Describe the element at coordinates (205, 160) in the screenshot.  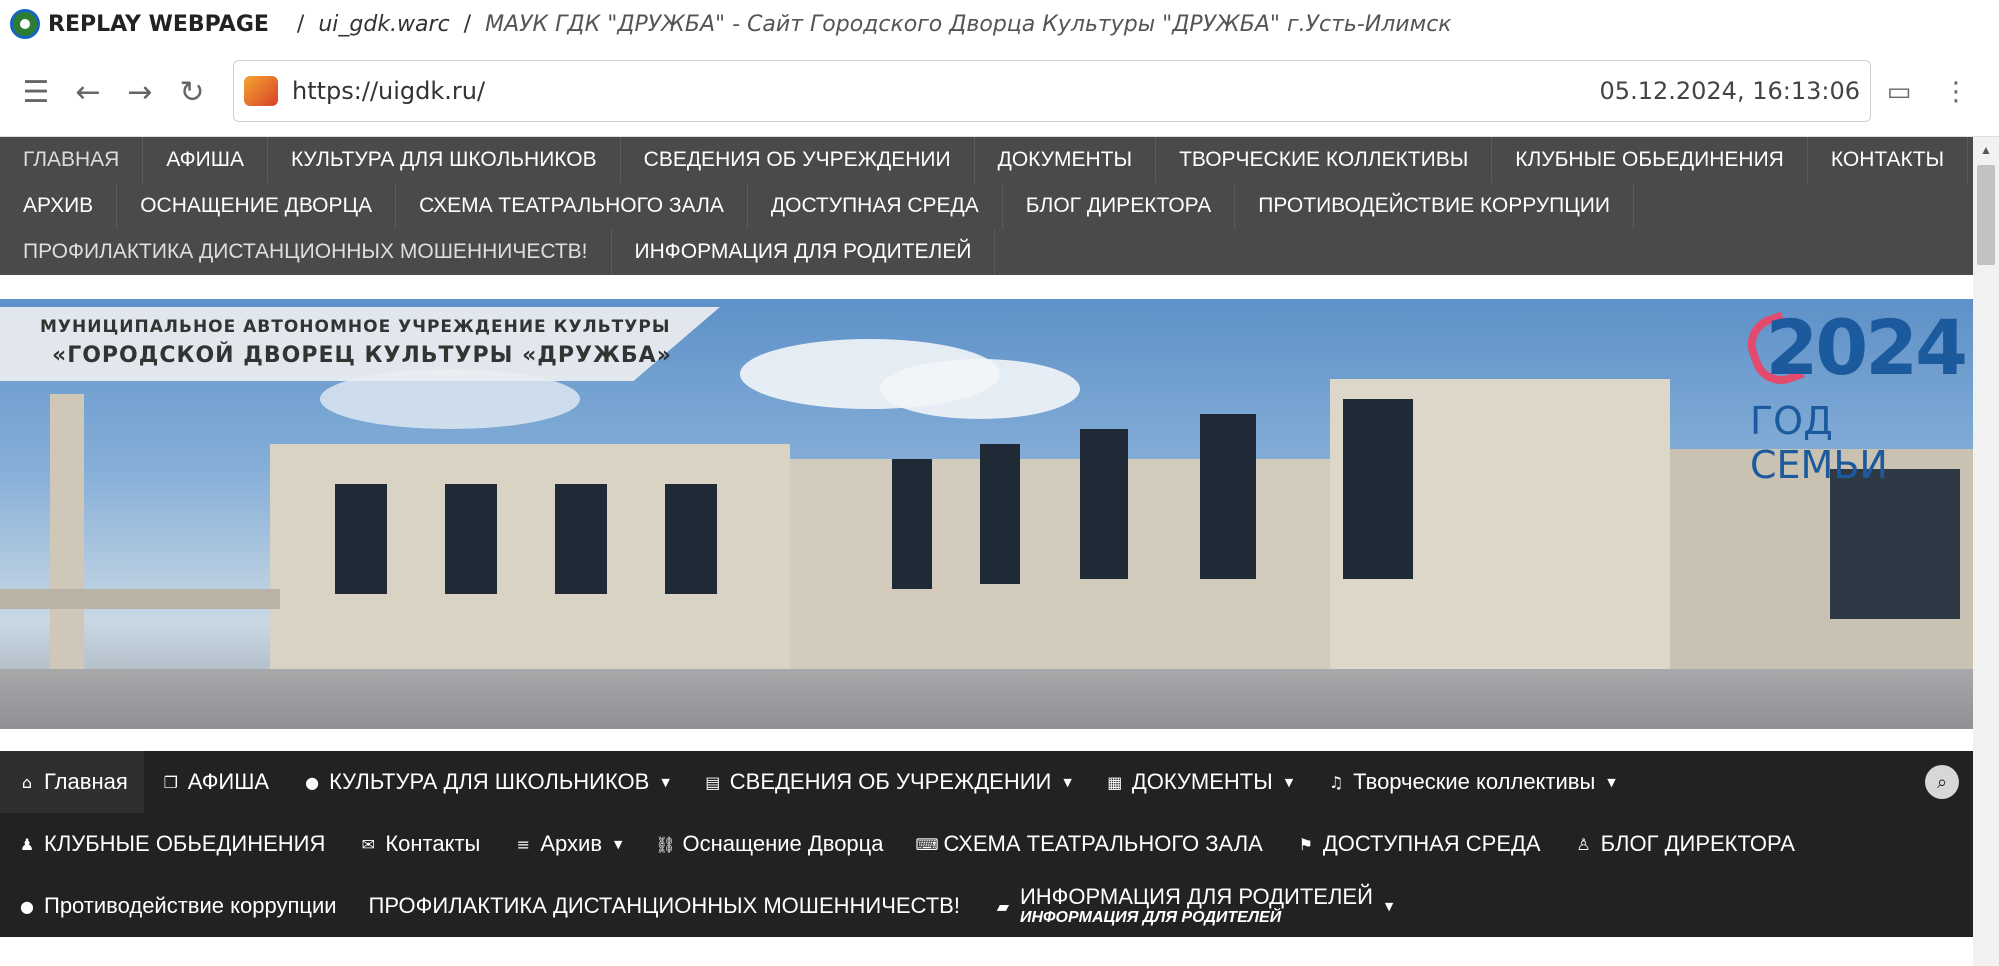
I see `top-menu-item: АФИША` at that location.